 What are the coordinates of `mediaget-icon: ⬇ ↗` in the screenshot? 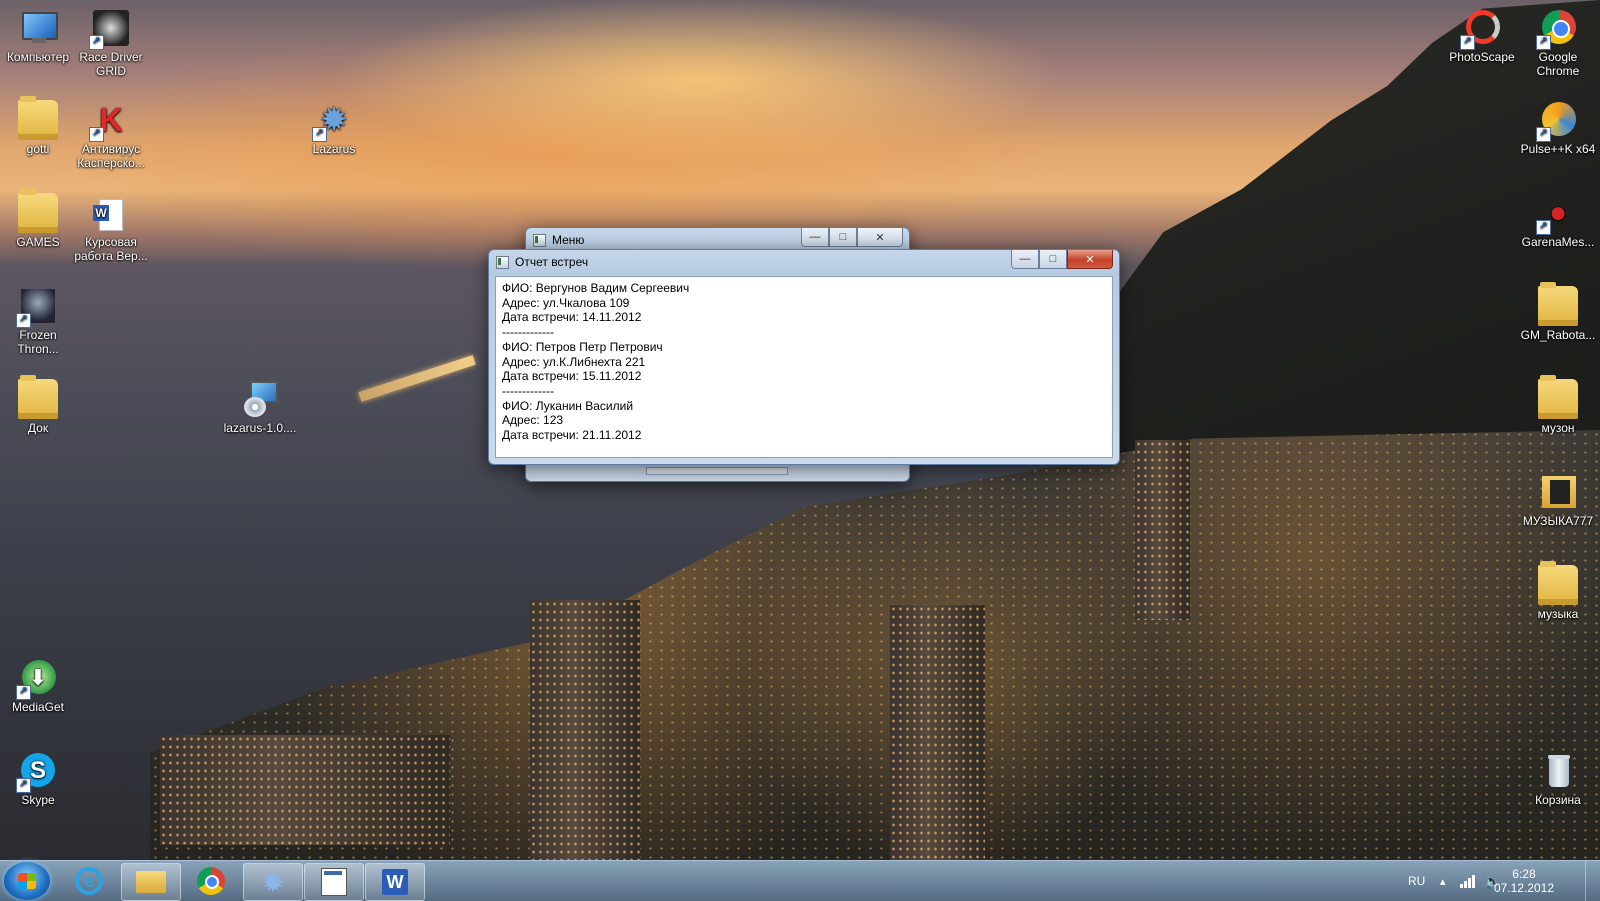 It's located at (37, 679).